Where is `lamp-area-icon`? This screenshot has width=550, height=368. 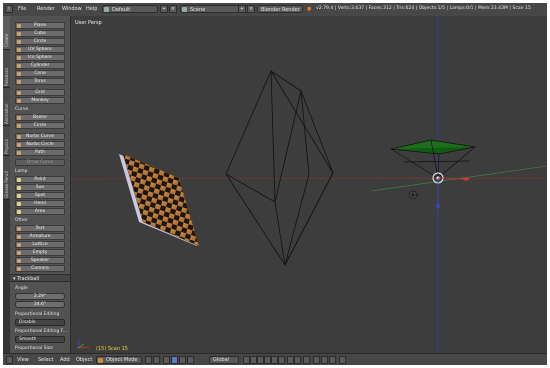
lamp-area-icon is located at coordinates (19, 212).